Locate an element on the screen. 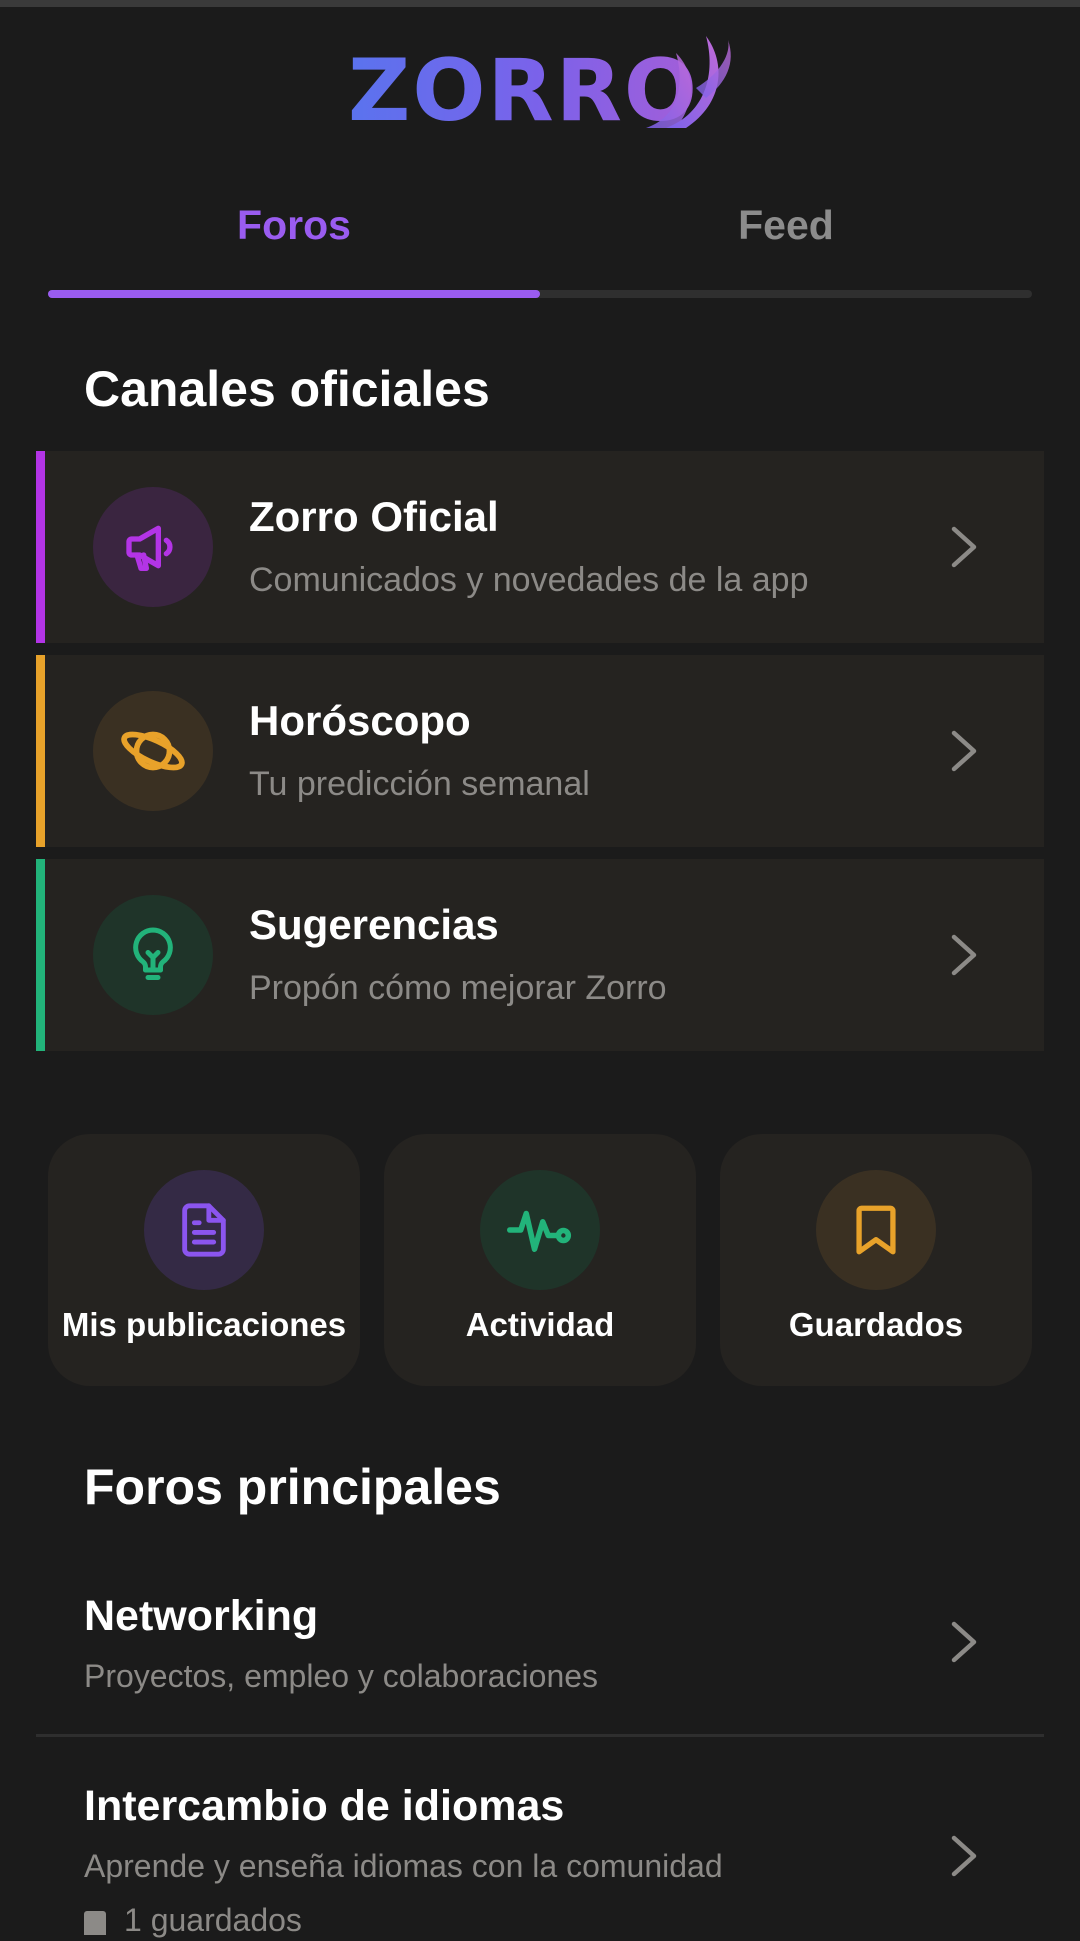 Image resolution: width=1080 pixels, height=1941 pixels. quick-action-guardados: Guardados is located at coordinates (876, 1260).